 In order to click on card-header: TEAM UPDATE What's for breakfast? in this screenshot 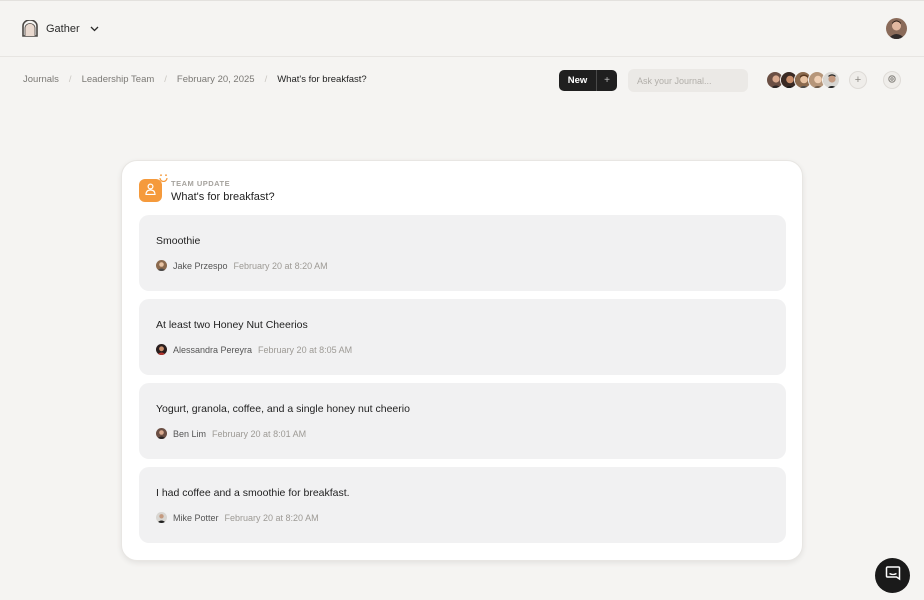, I will do `click(207, 188)`.